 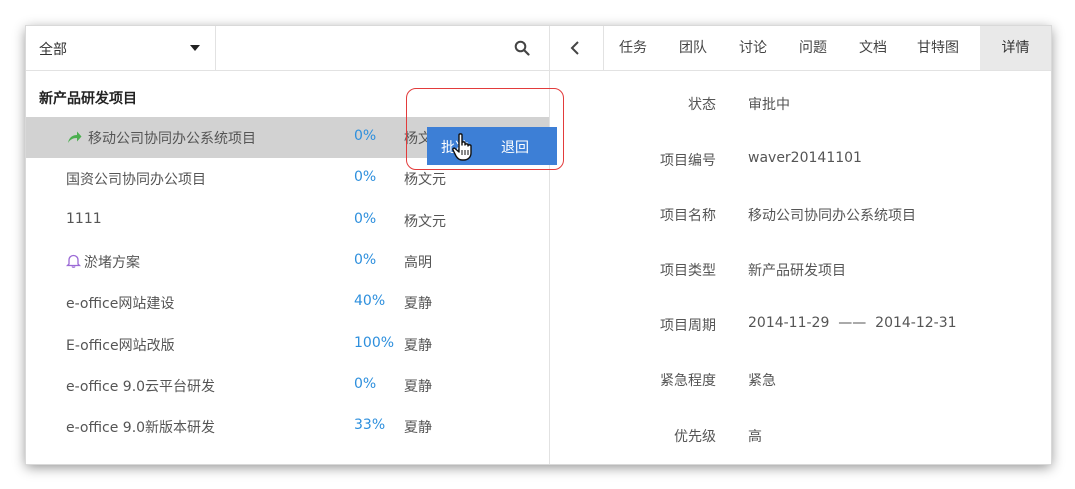 What do you see at coordinates (141, 387) in the screenshot?
I see `project-name: e-office 9.0云平台研发` at bounding box center [141, 387].